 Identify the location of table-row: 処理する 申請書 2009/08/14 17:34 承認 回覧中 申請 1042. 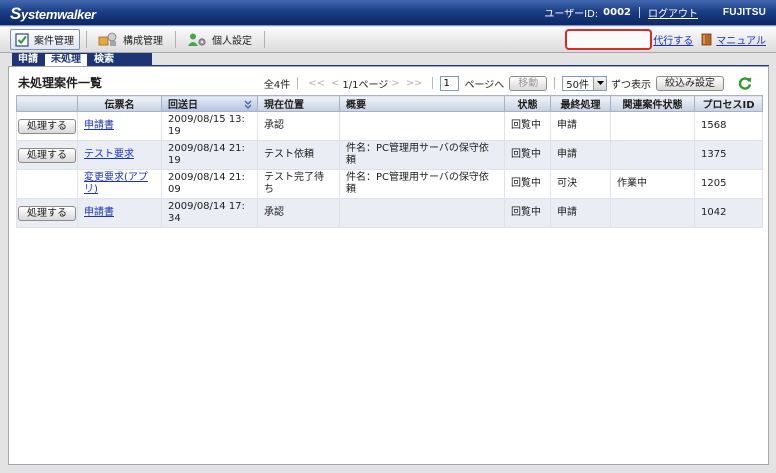
(389, 213).